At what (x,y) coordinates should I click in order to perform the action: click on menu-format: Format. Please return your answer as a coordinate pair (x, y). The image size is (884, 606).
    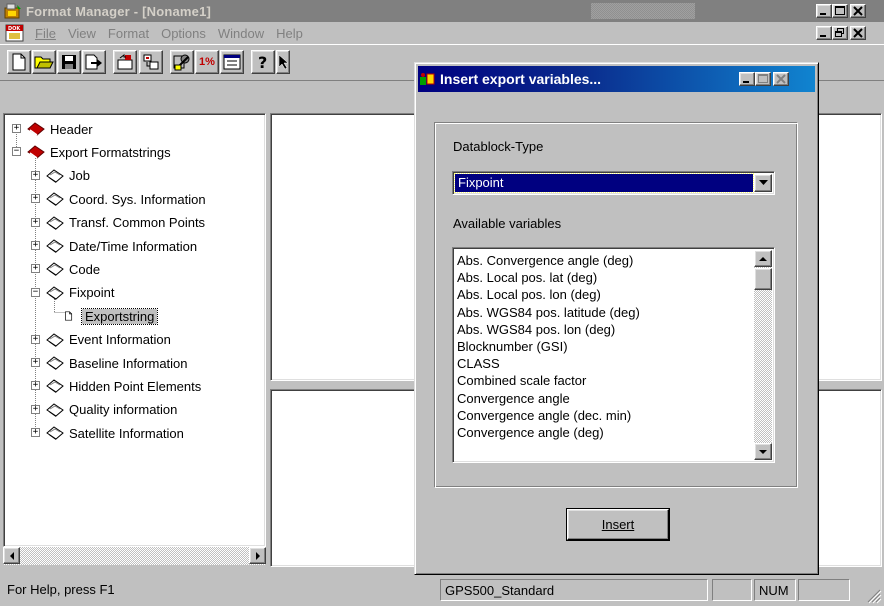
    Looking at the image, I should click on (128, 33).